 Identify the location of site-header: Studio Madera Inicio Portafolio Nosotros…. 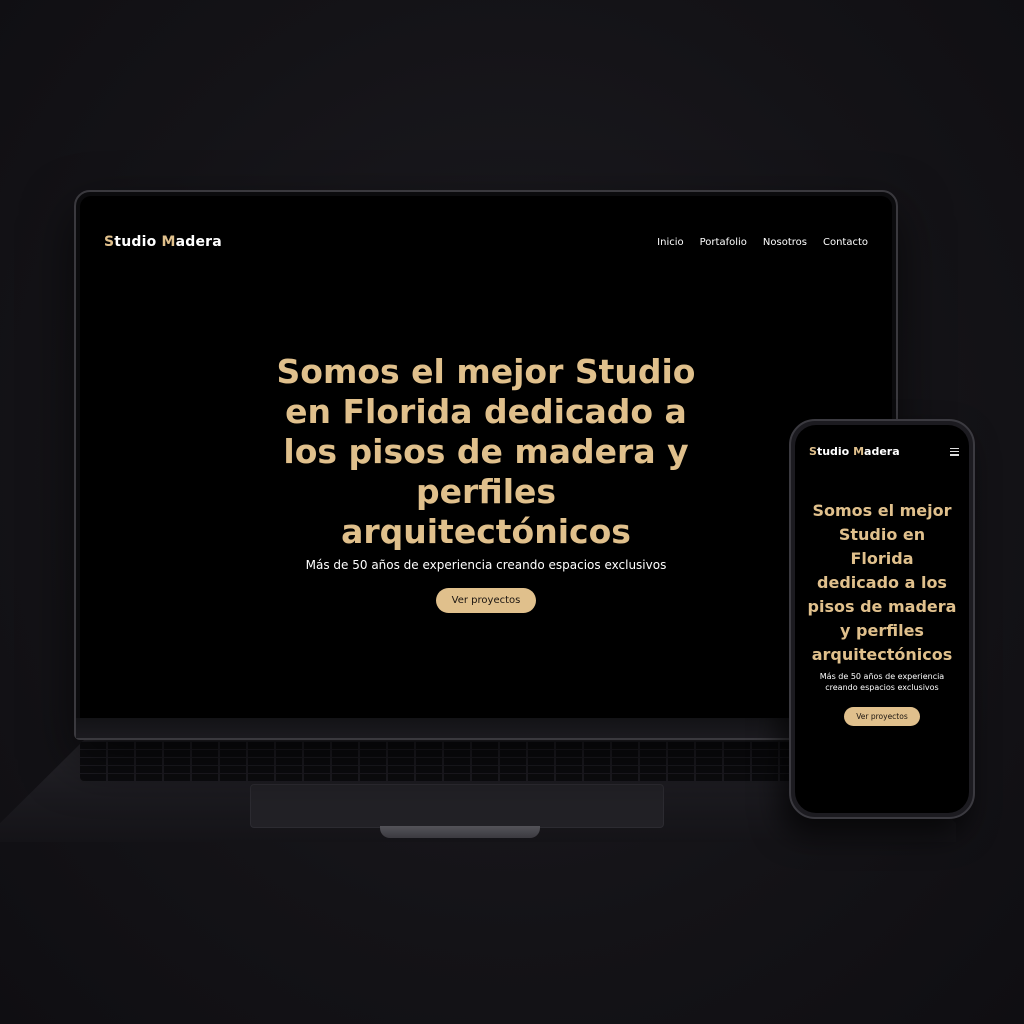
(486, 242).